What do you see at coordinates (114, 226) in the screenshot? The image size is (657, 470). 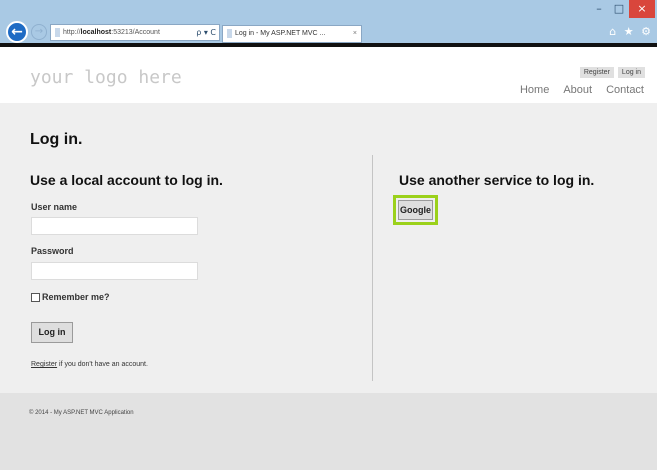 I see `username-input` at bounding box center [114, 226].